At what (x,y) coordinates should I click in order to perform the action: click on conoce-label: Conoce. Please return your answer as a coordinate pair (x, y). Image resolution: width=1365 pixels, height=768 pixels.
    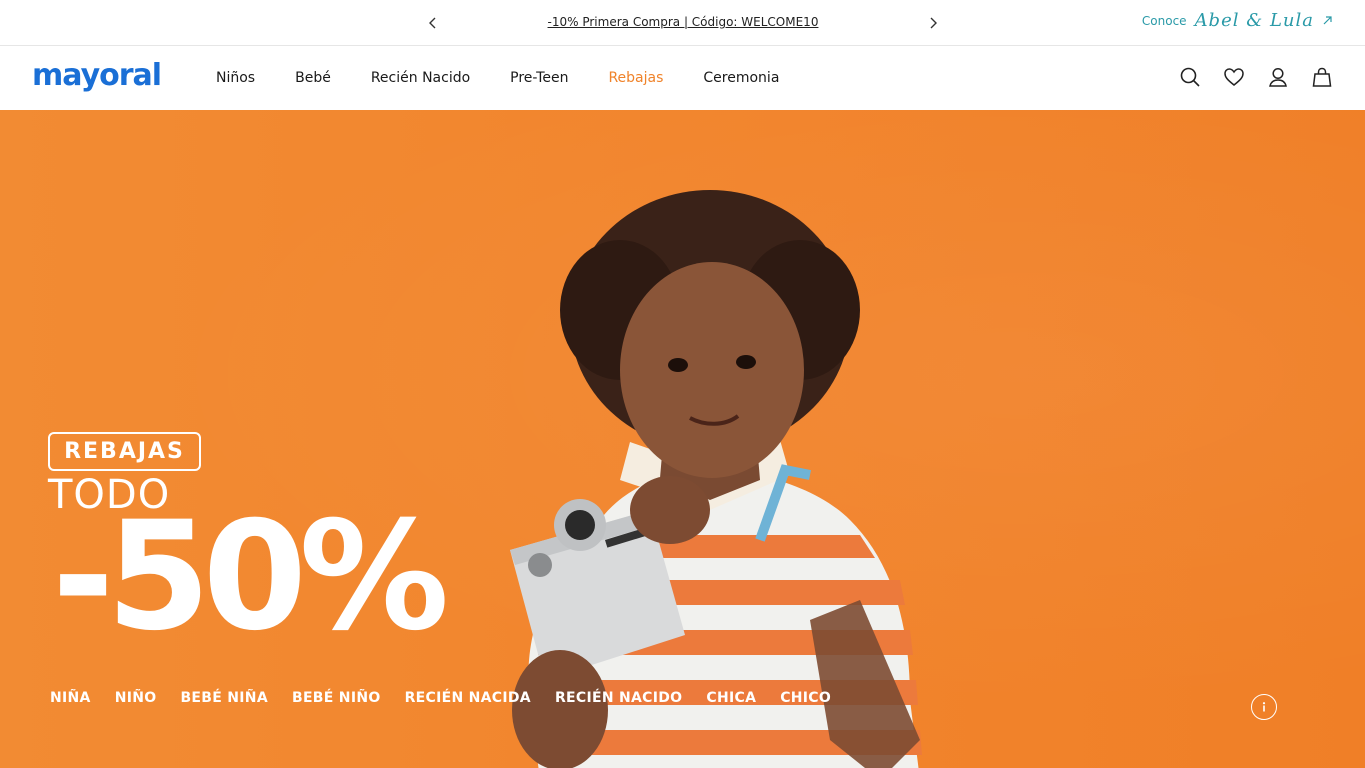
    Looking at the image, I should click on (1164, 20).